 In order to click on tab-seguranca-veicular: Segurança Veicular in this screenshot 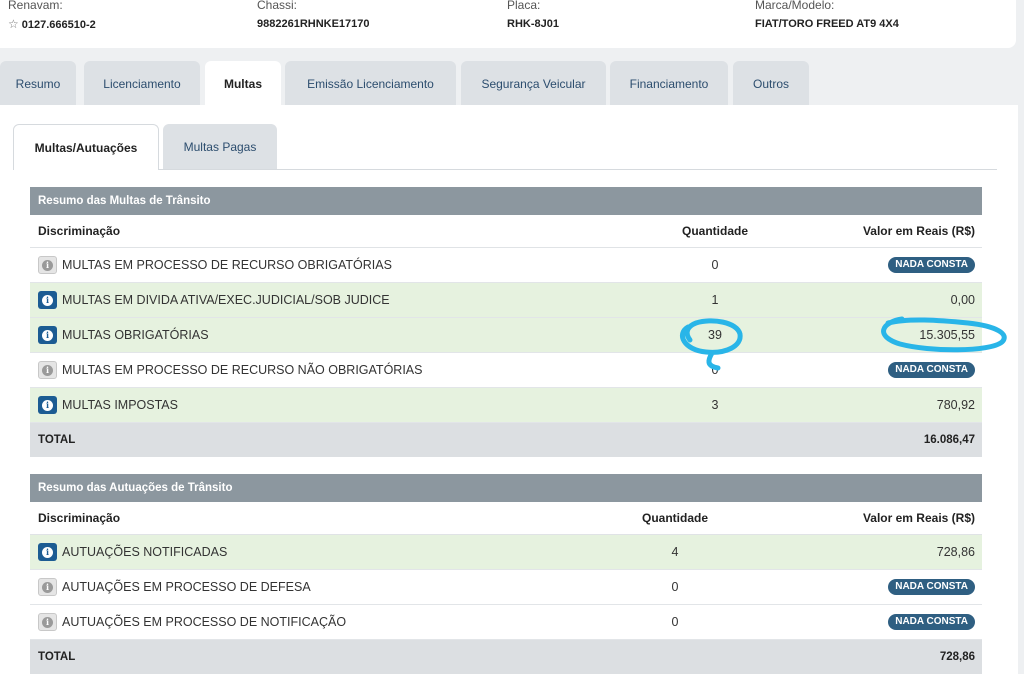, I will do `click(533, 83)`.